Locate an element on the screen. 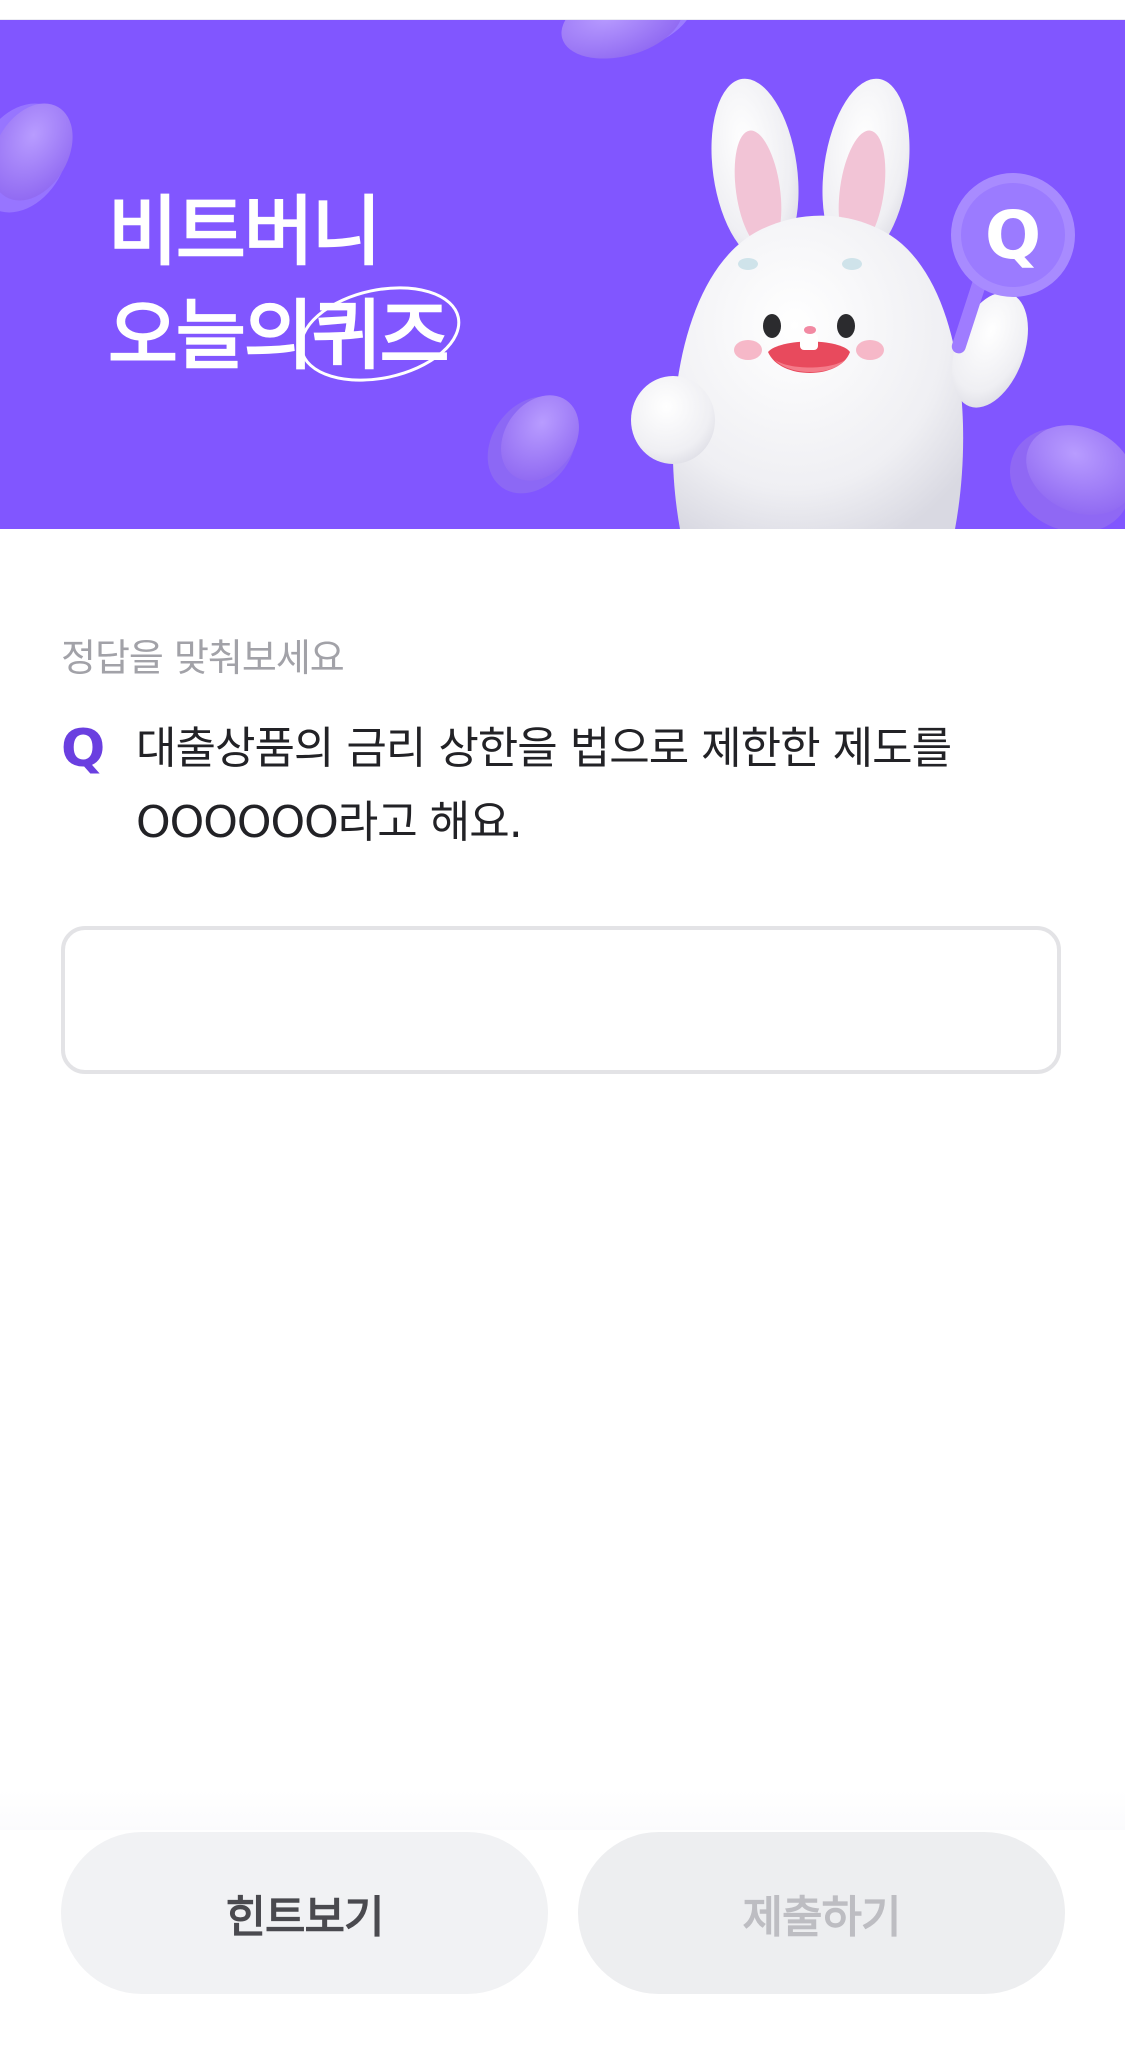 The image size is (1125, 2053). svg-text: Q is located at coordinates (1013, 235).